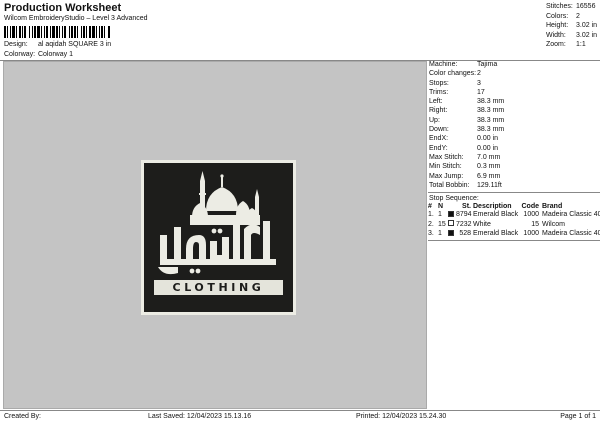 This screenshot has width=600, height=424. What do you see at coordinates (436, 102) in the screenshot?
I see `property-label: Left:` at bounding box center [436, 102].